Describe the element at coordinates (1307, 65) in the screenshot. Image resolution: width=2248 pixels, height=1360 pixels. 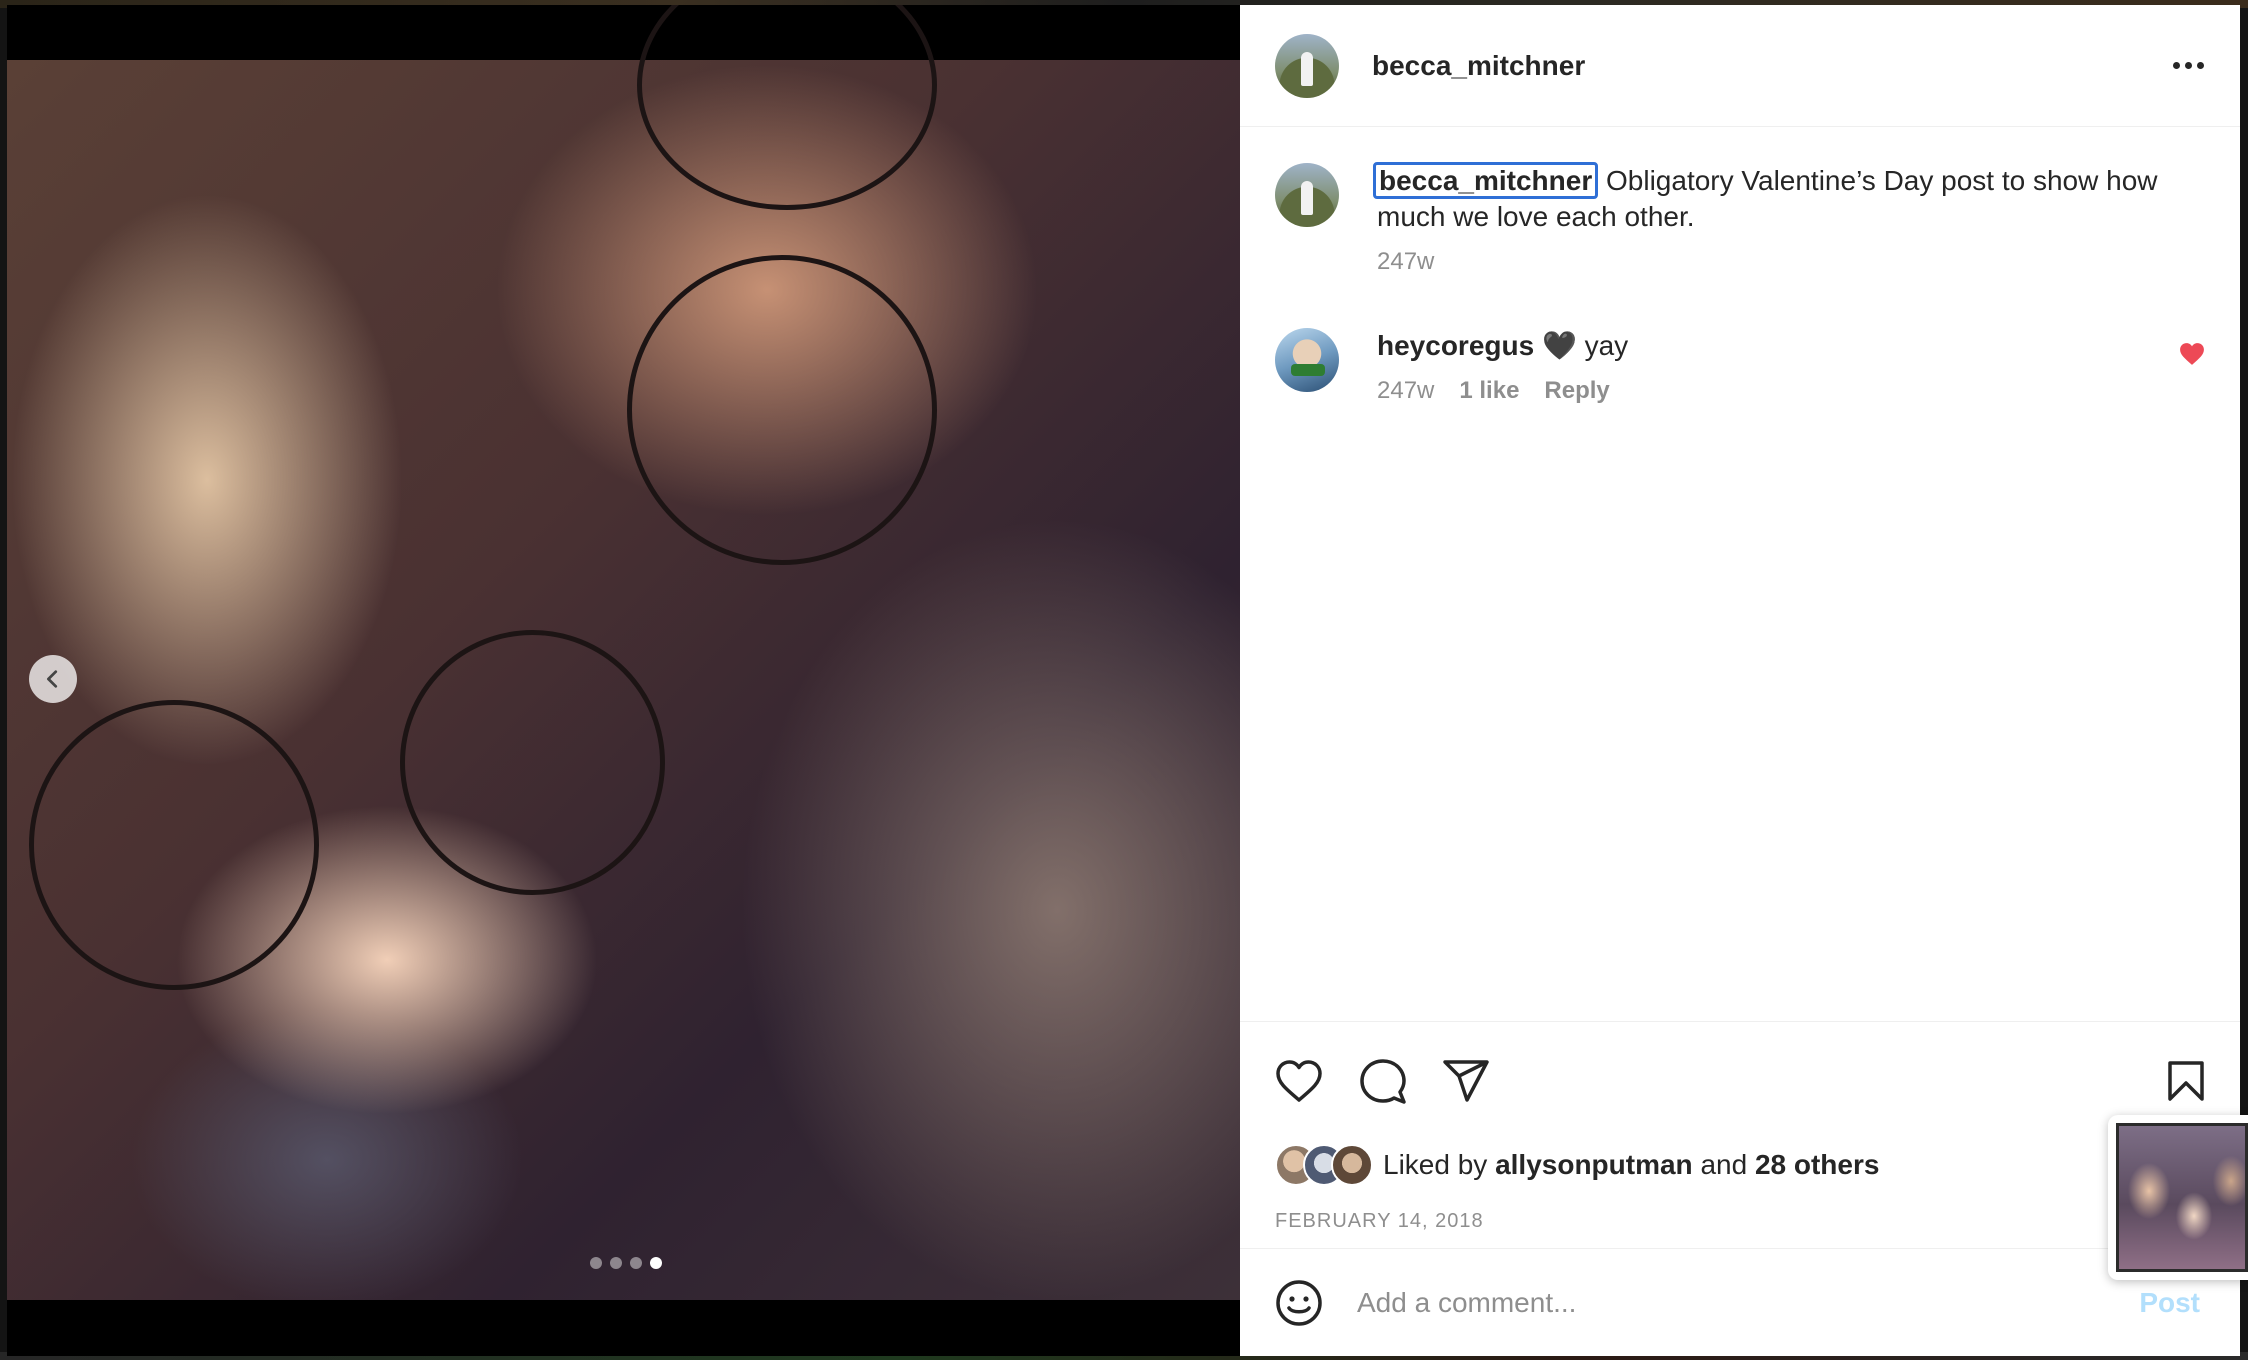
I see `author-avatar` at that location.